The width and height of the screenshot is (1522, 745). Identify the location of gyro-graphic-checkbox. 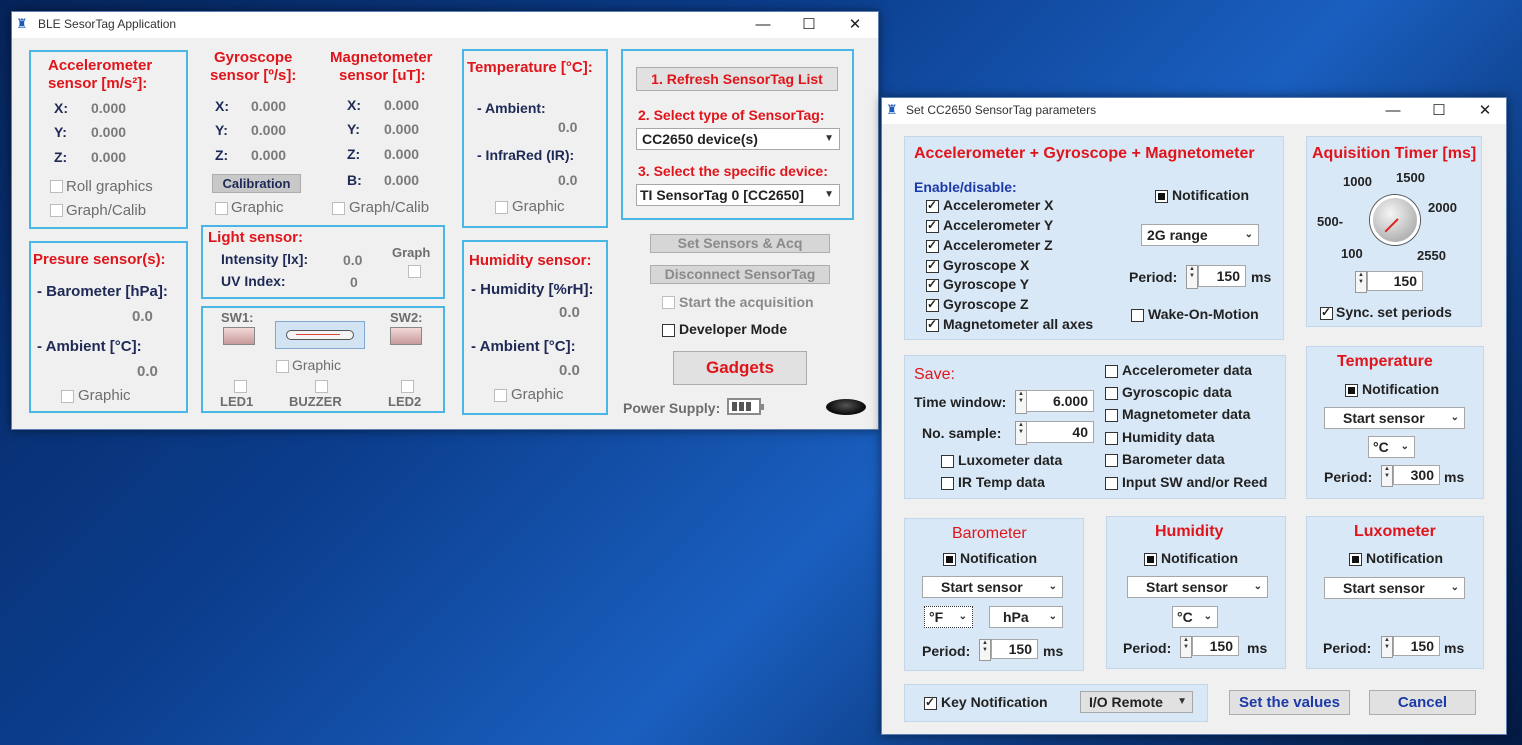
(221, 208).